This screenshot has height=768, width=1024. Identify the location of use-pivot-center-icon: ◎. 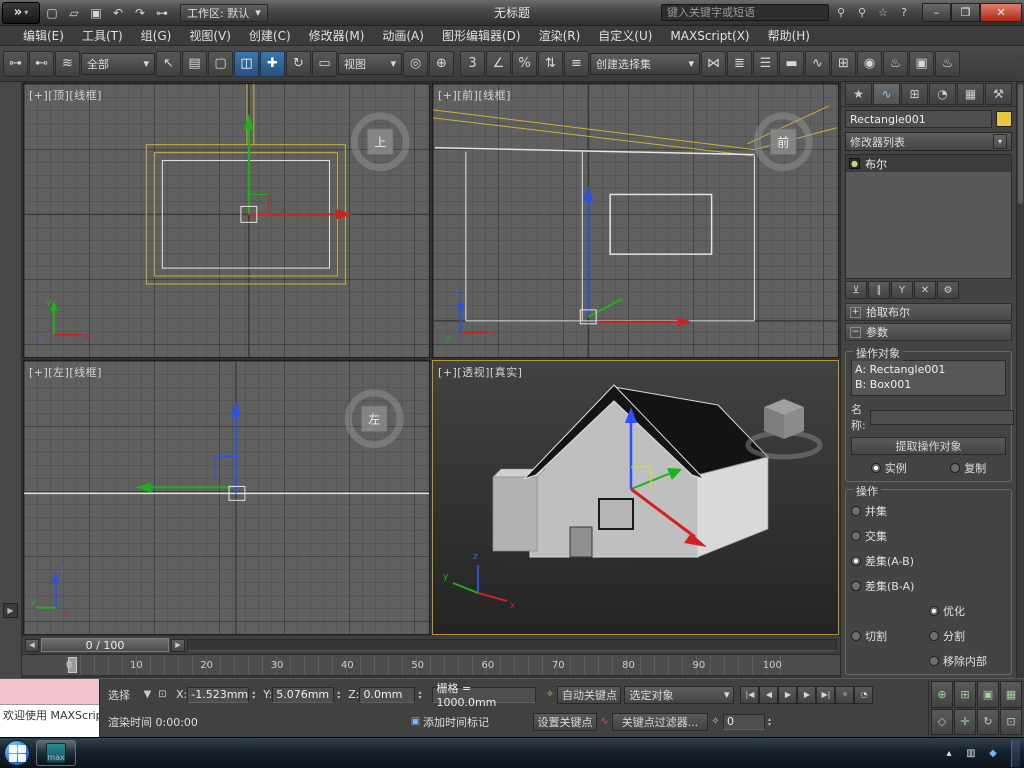
(415, 63).